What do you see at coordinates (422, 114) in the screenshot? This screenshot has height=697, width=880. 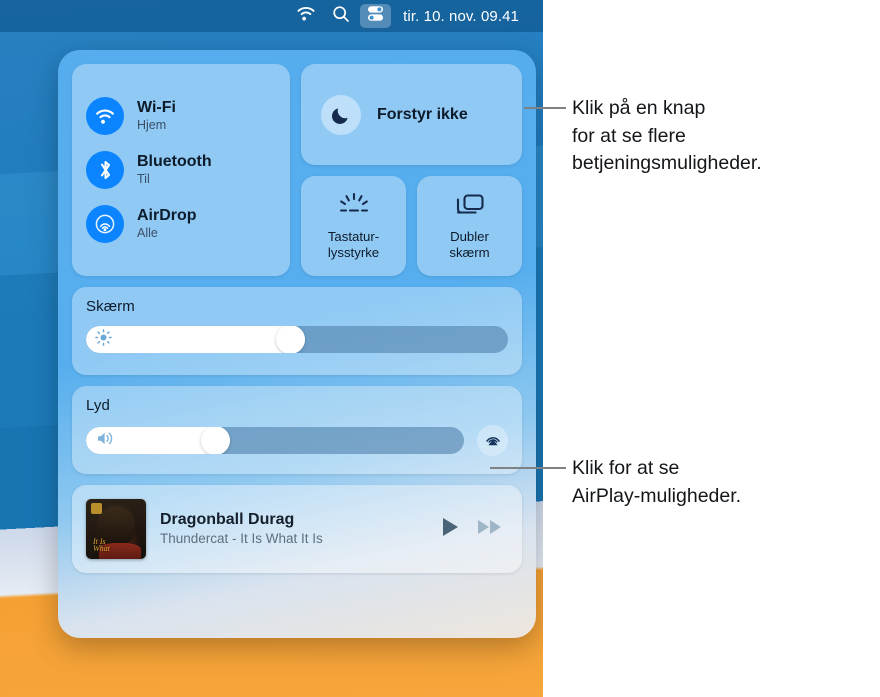 I see `do-not-disturb-label: Forstyr ikke` at bounding box center [422, 114].